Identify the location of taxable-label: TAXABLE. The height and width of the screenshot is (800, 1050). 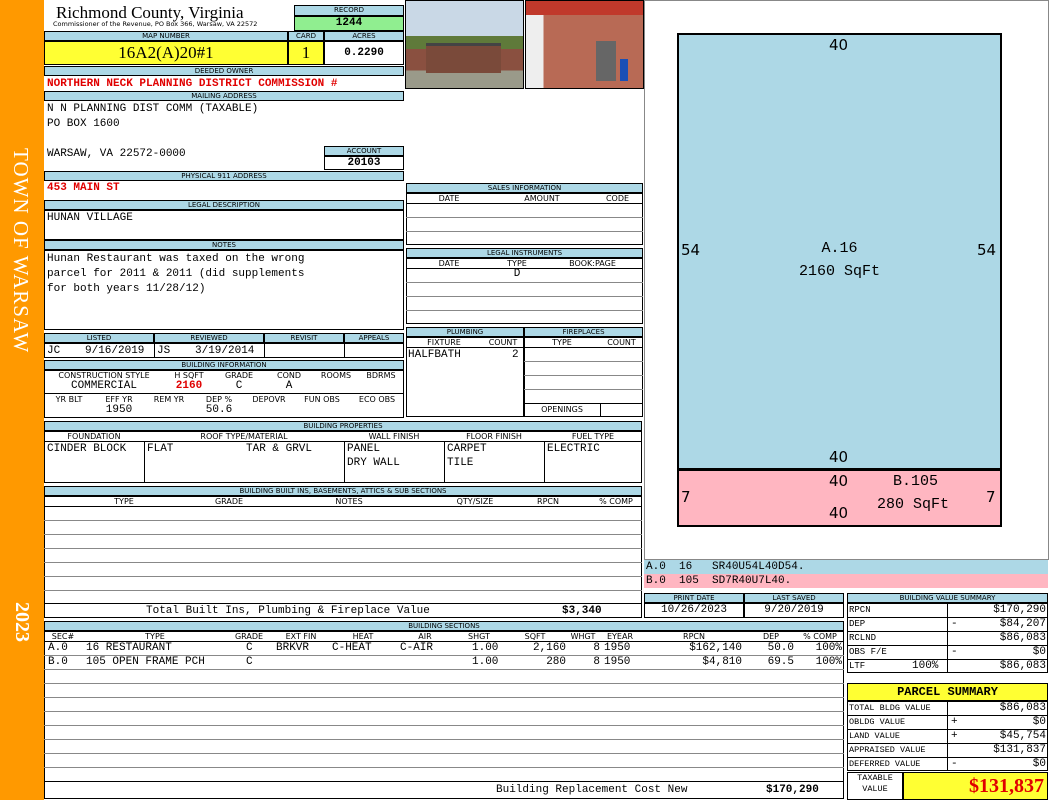
(875, 778).